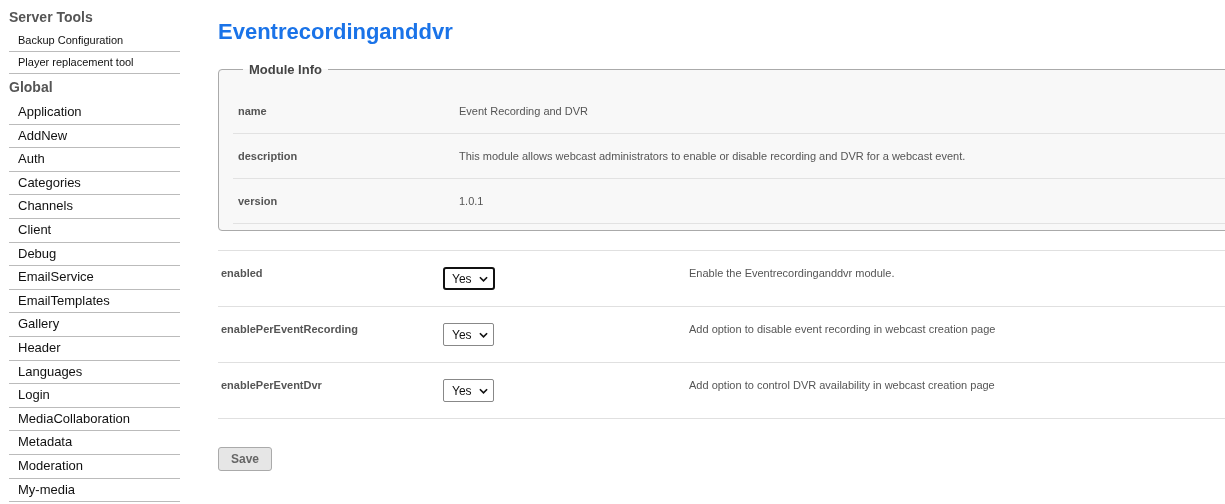  I want to click on section-heading: Server Tools, so click(51, 17).